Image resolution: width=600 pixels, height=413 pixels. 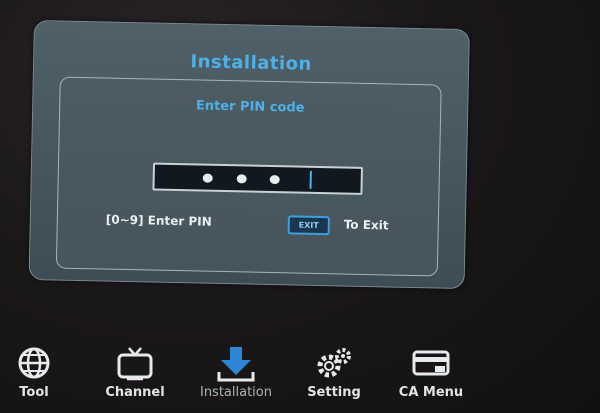 I want to click on menu-label-ca-menu: CA Menu, so click(x=431, y=392).